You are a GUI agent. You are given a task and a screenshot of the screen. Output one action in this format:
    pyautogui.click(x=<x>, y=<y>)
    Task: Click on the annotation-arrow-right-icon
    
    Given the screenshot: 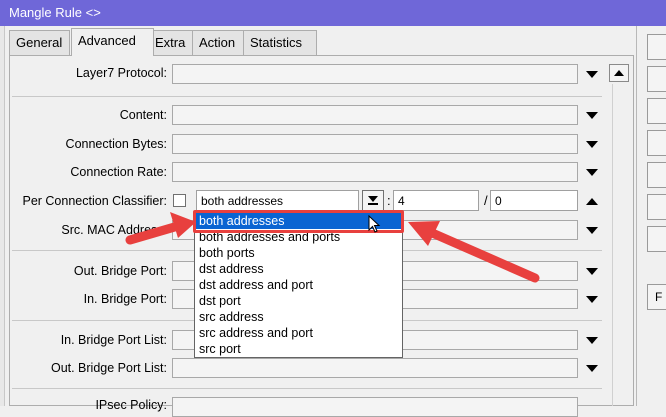 What is the action you would take?
    pyautogui.click(x=474, y=252)
    